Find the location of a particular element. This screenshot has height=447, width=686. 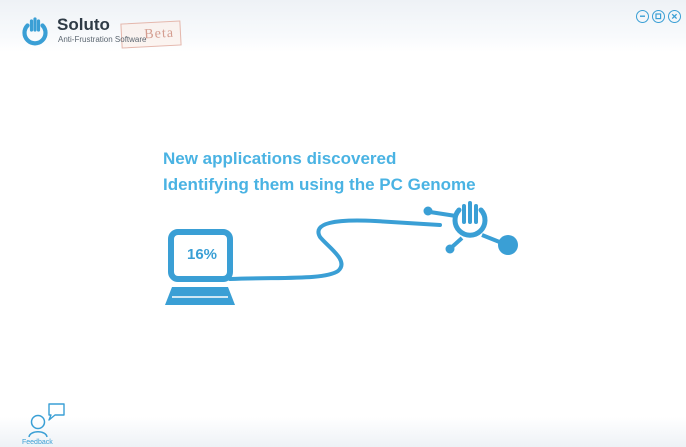

soluto-power-logo-icon is located at coordinates (35, 31).